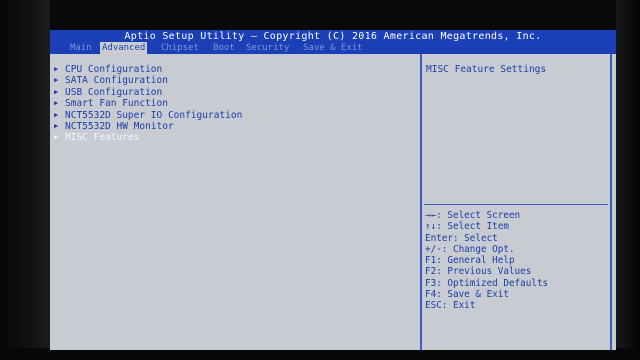 The image size is (640, 360). Describe the element at coordinates (114, 92) in the screenshot. I see `menu-item-label: USB Configuration` at that location.